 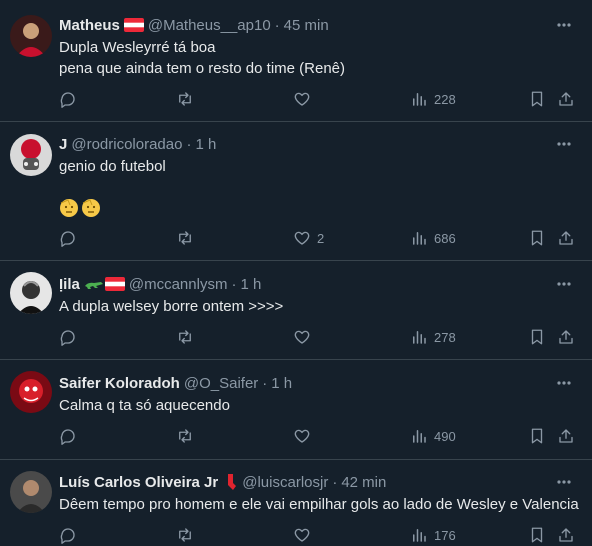 What do you see at coordinates (144, 405) in the screenshot?
I see `tweet-text-line: Calma q ta só aquecendo` at bounding box center [144, 405].